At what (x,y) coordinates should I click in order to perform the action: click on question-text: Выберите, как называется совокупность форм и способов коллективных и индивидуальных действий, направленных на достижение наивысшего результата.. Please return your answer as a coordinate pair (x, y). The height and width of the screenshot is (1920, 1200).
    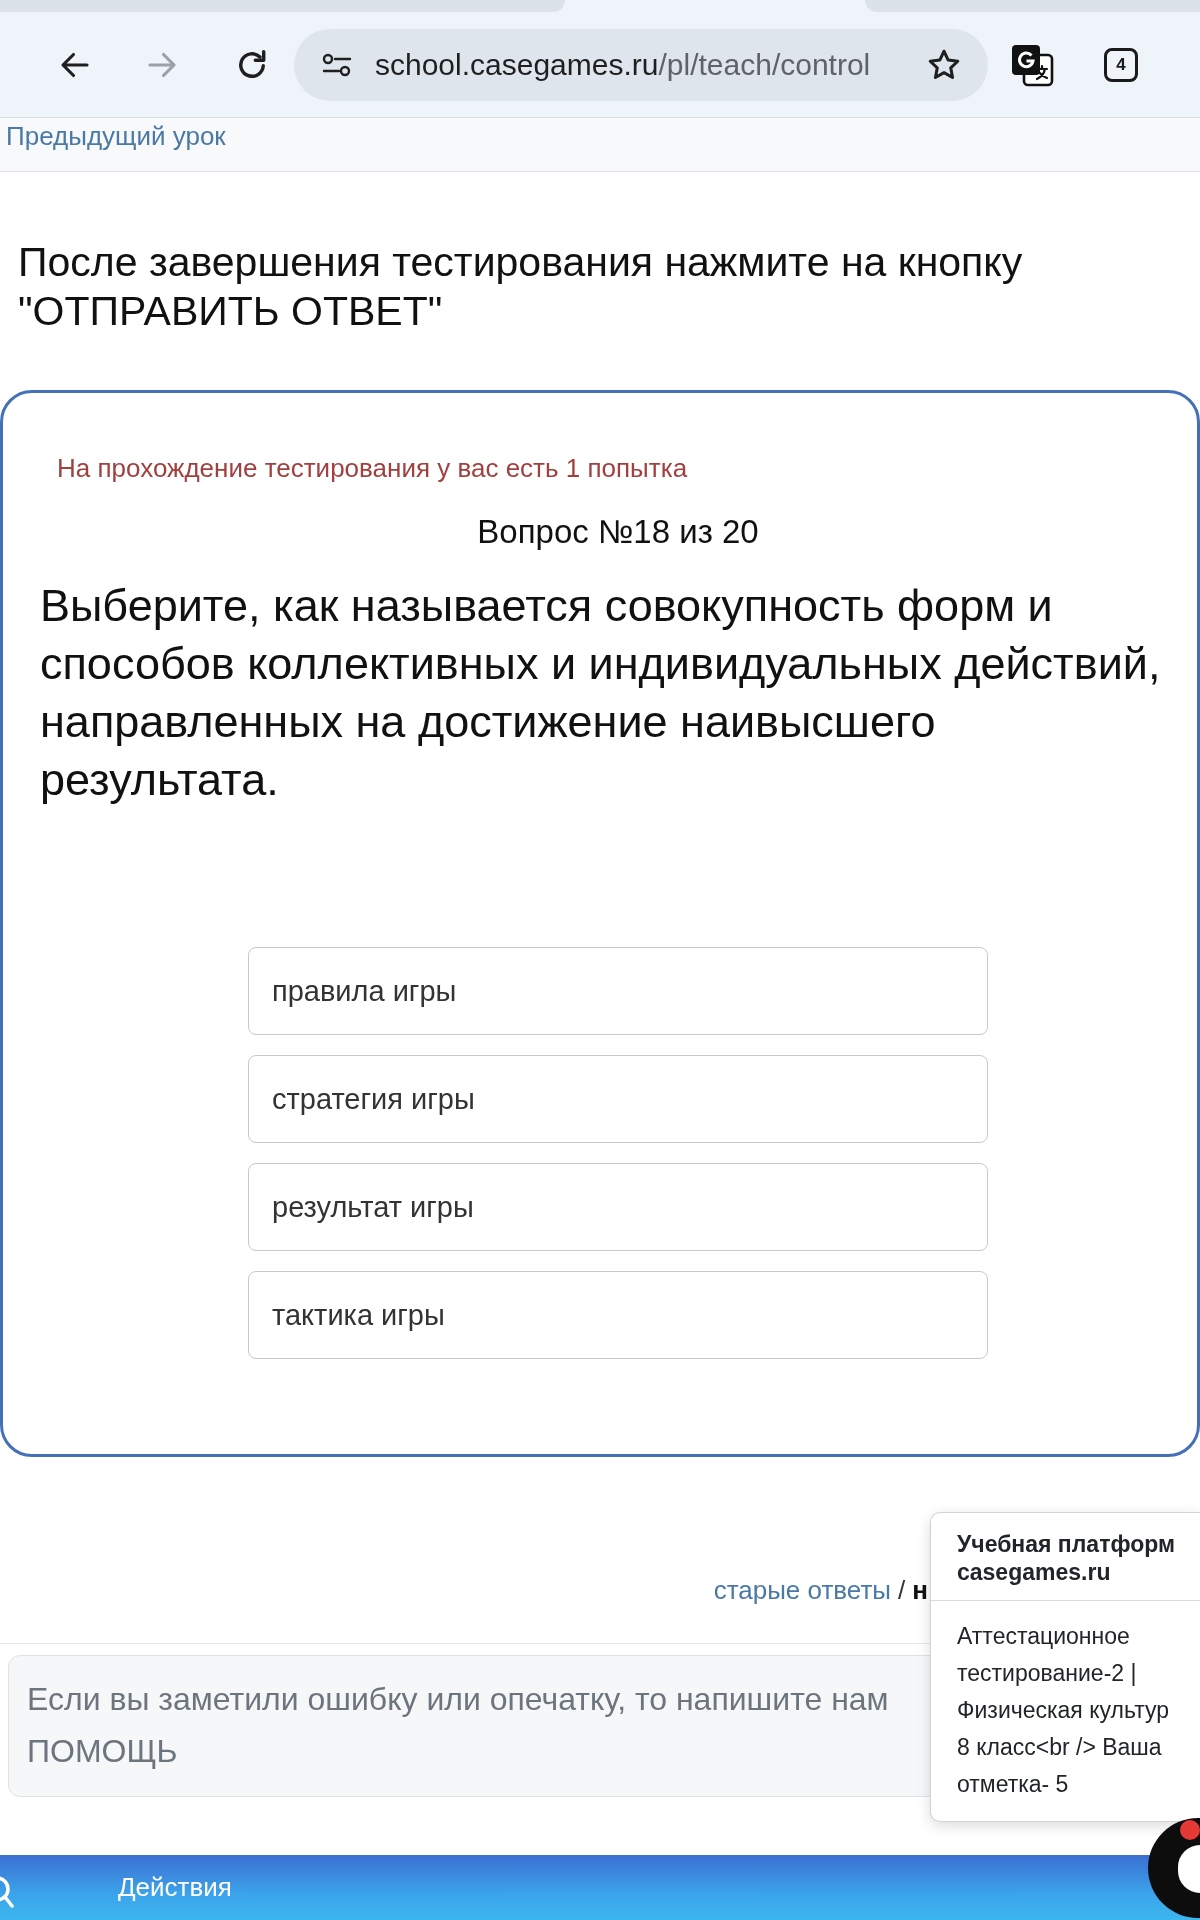
    Looking at the image, I should click on (600, 693).